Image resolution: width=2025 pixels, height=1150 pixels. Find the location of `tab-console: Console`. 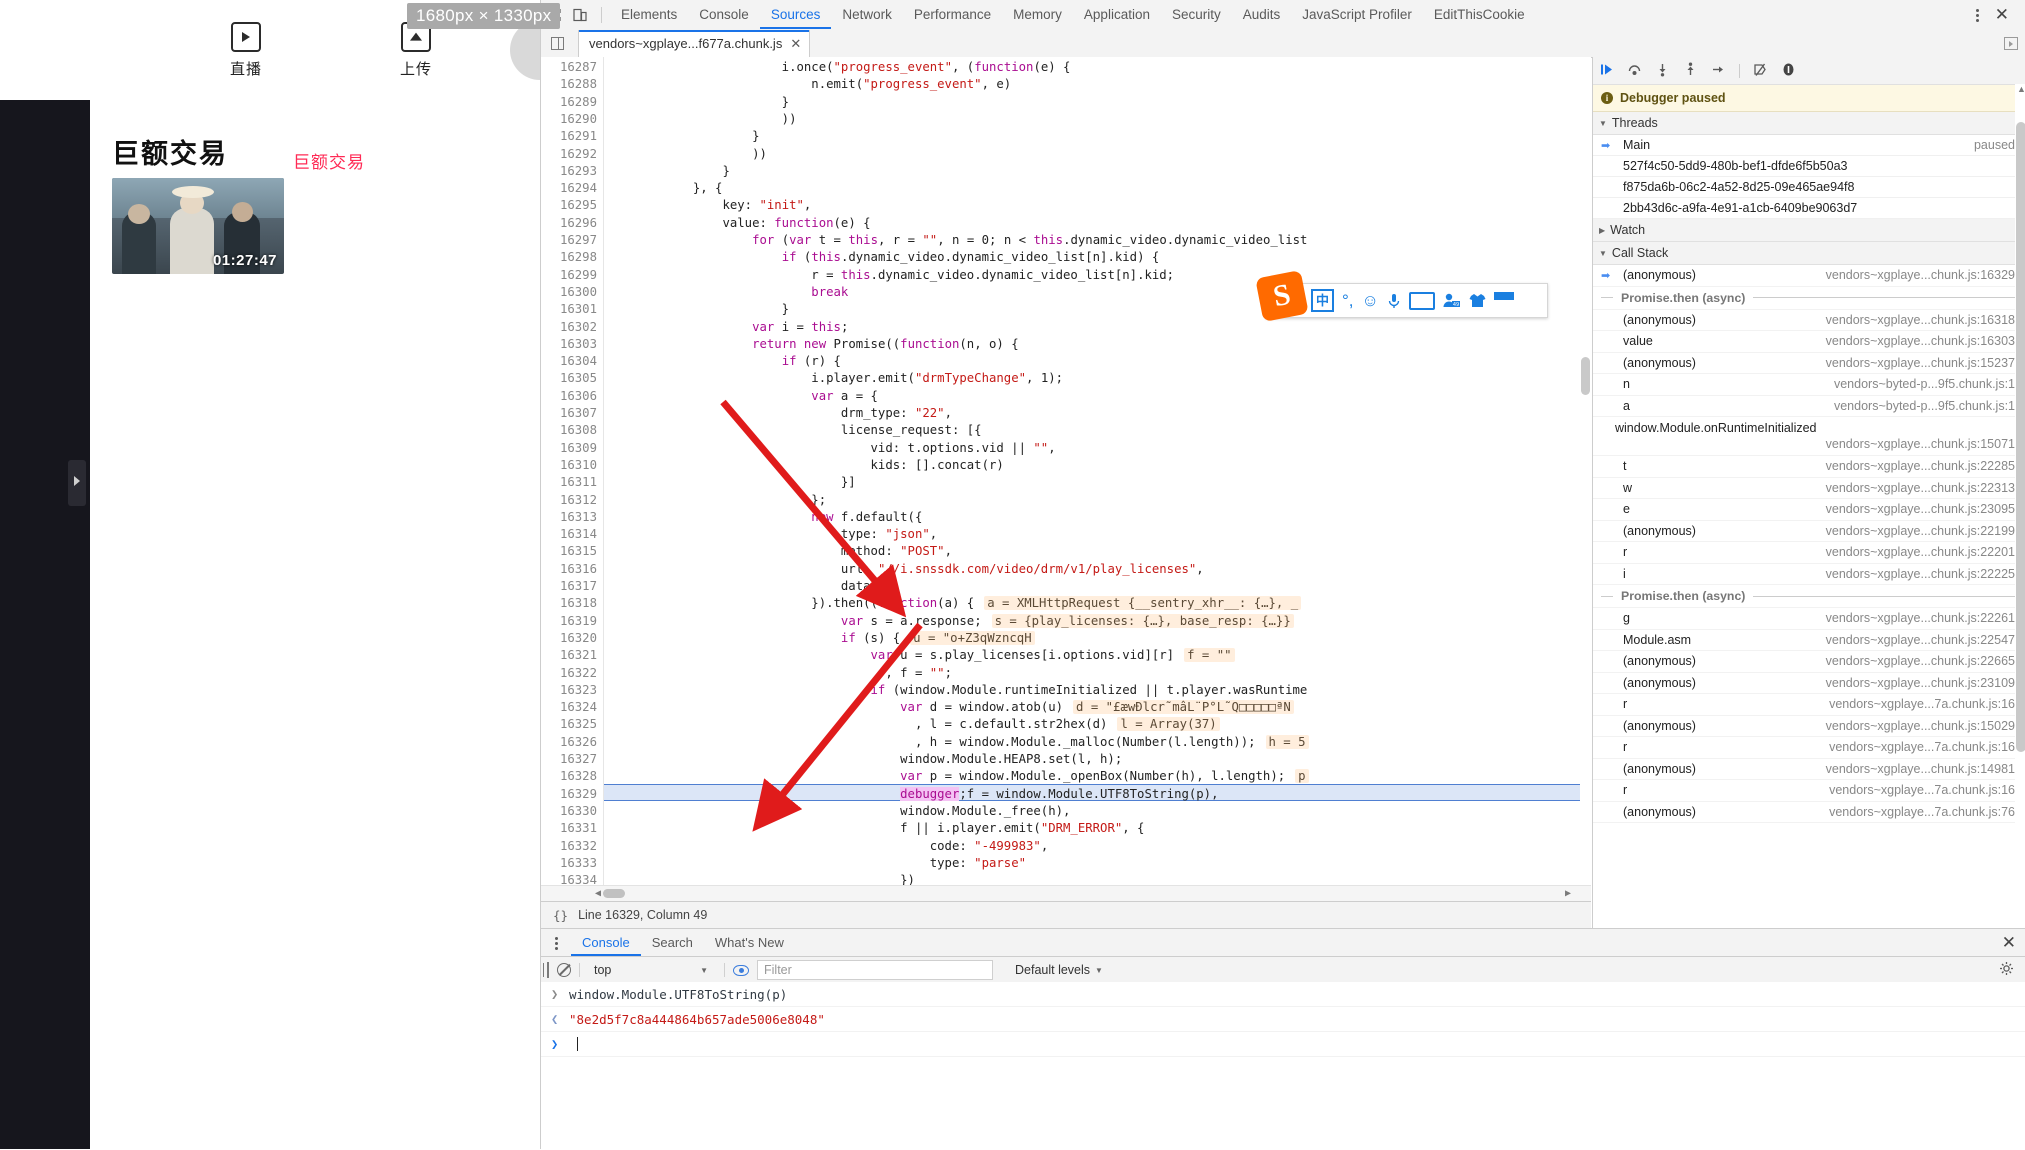

tab-console: Console is located at coordinates (724, 14).